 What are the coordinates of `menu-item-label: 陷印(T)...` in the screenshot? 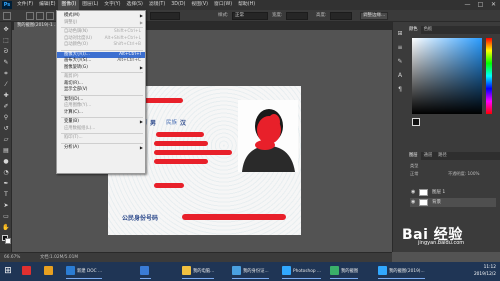 It's located at (73, 137).